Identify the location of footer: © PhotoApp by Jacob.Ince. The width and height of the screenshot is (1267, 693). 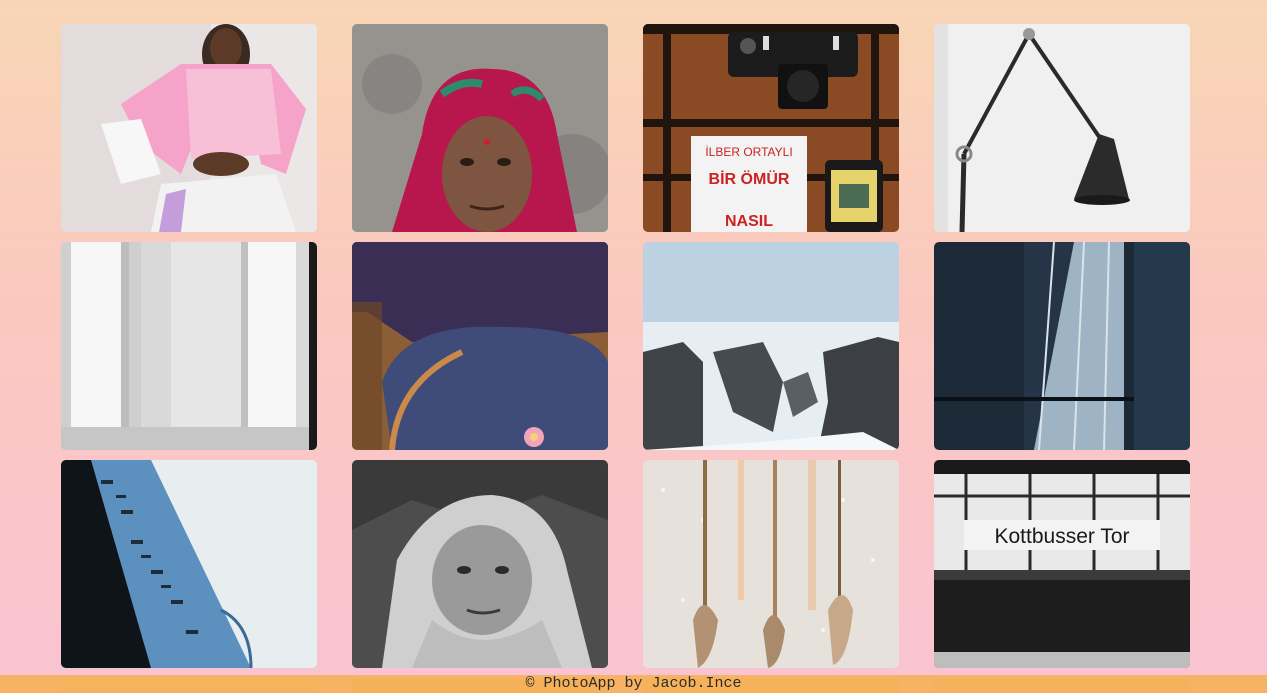
(633, 684).